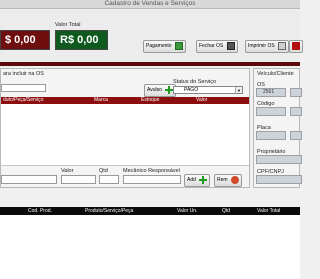 The height and width of the screenshot is (279, 320). What do you see at coordinates (109, 179) in the screenshot?
I see `qtd-field` at bounding box center [109, 179].